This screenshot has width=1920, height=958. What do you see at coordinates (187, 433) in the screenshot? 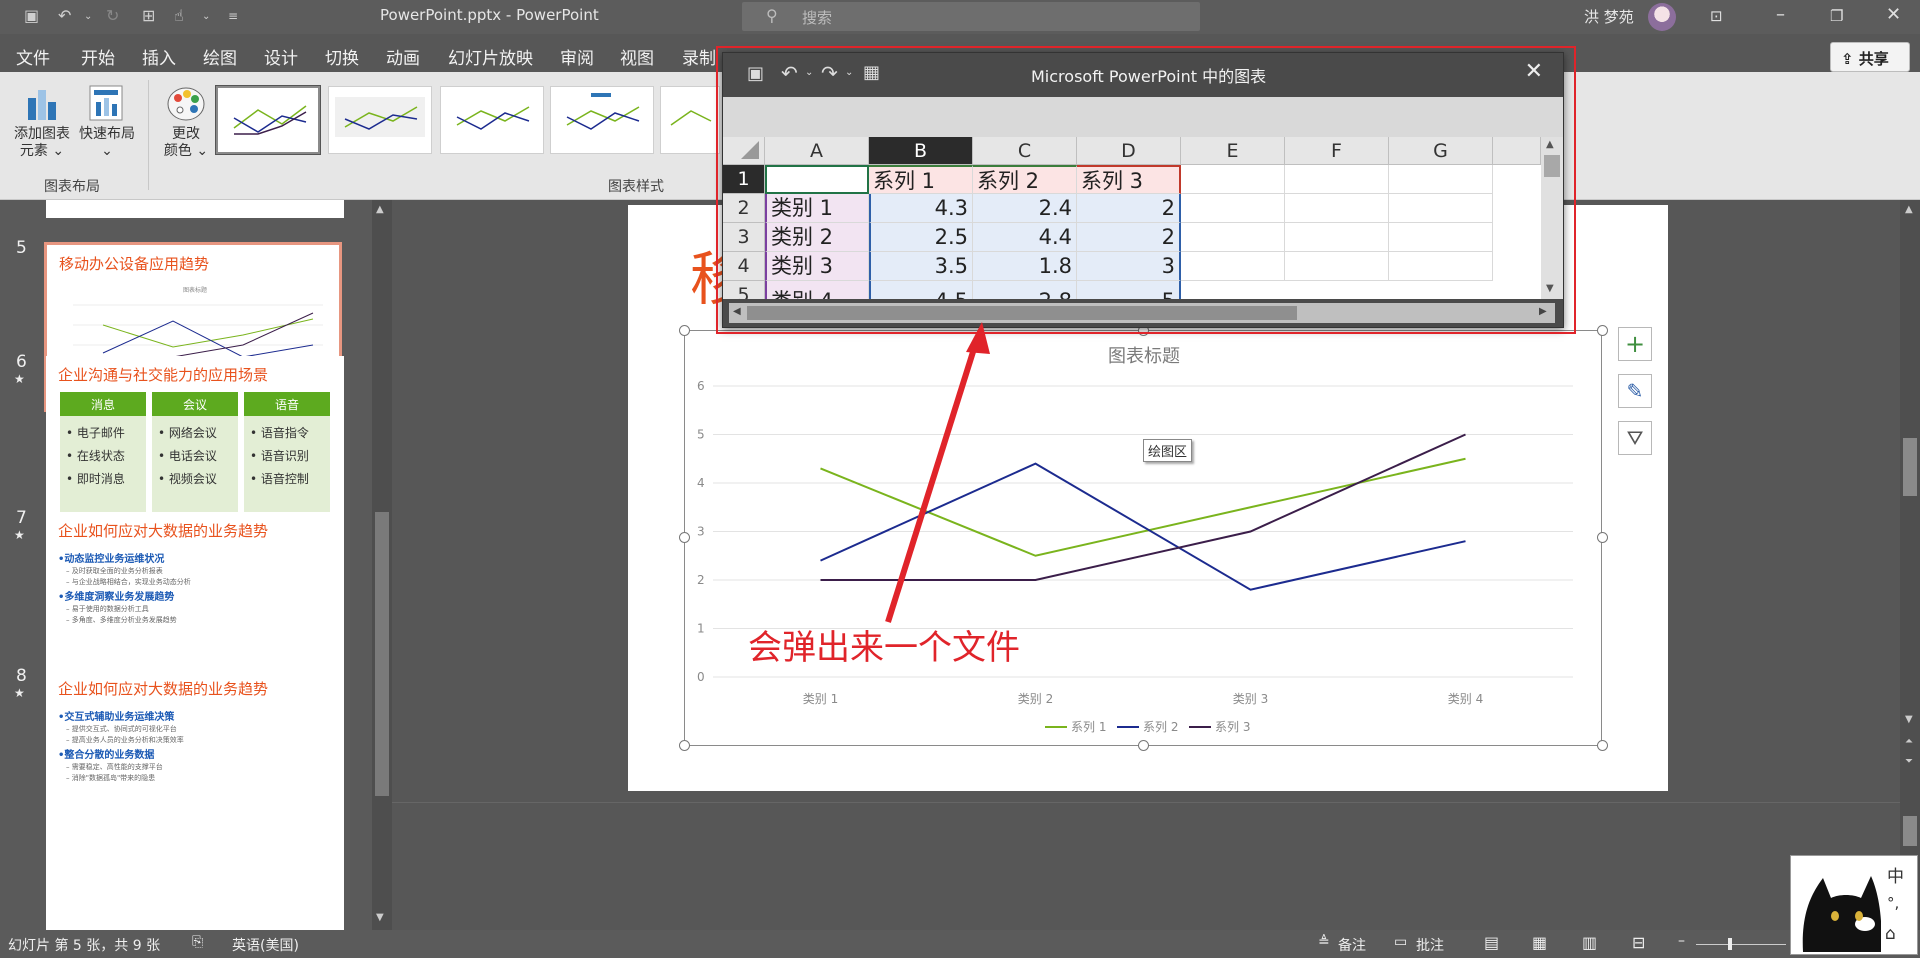
I see `category-item: • 网络会议` at bounding box center [187, 433].